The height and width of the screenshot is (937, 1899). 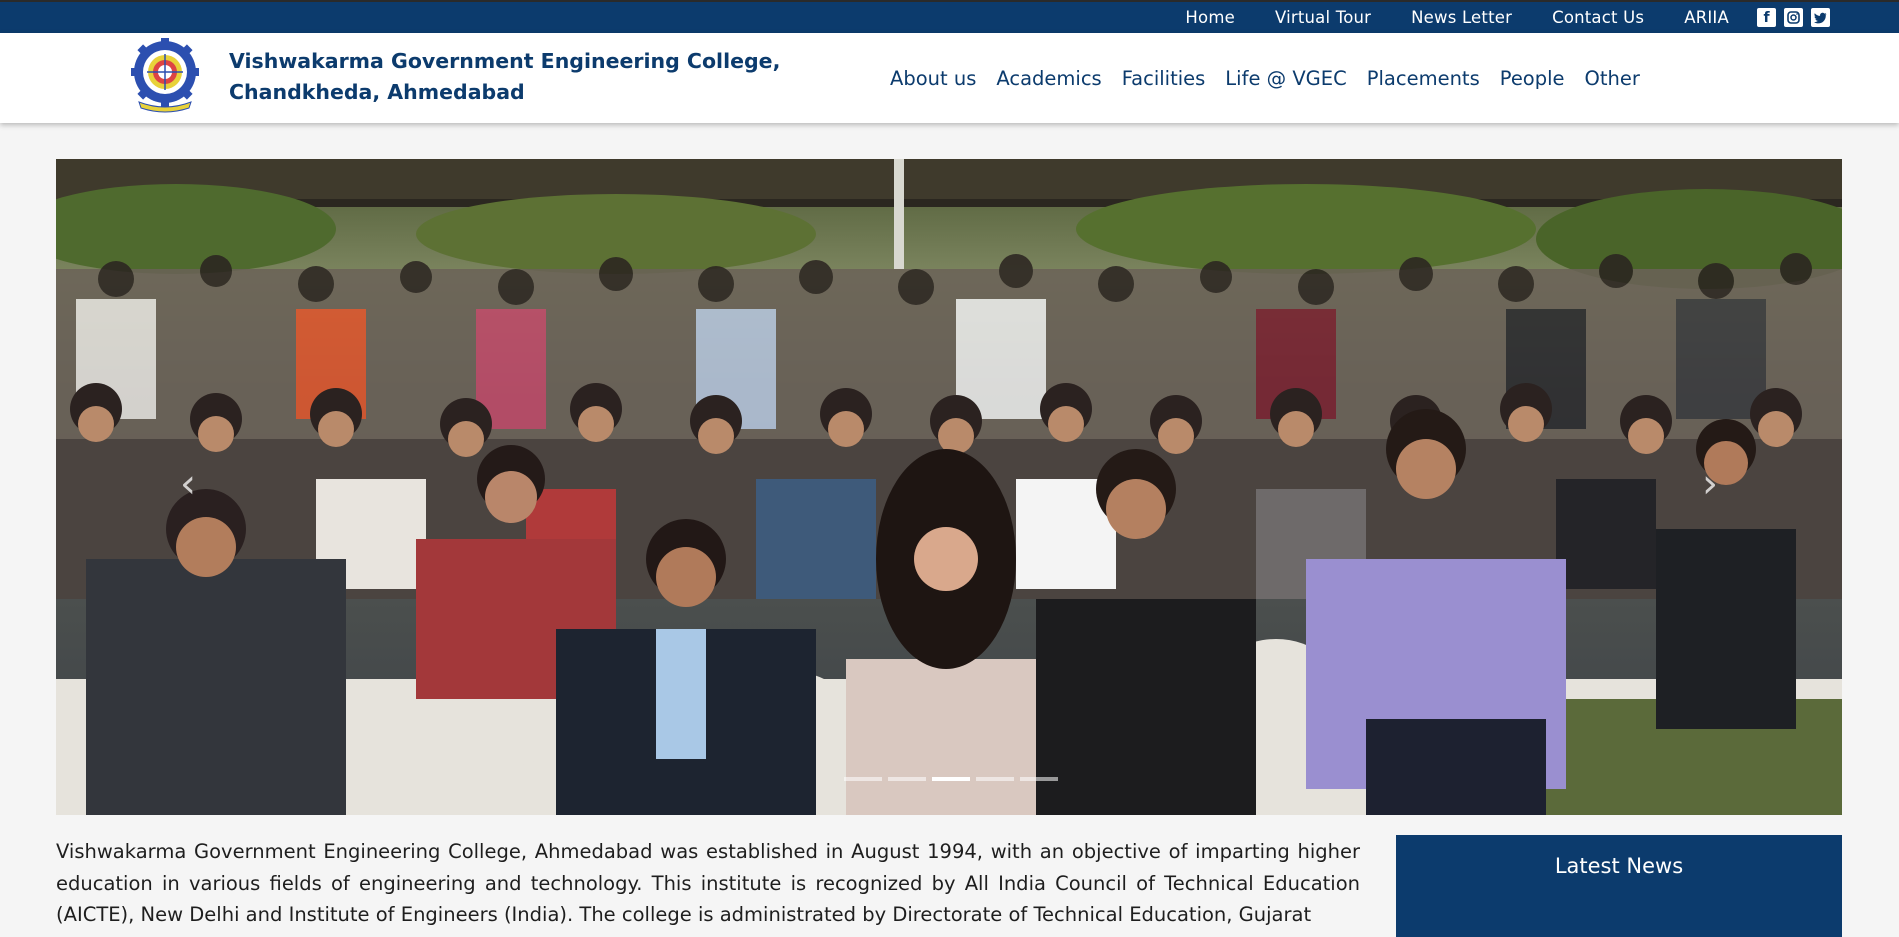 I want to click on nav-placements: Placements, so click(x=1423, y=78).